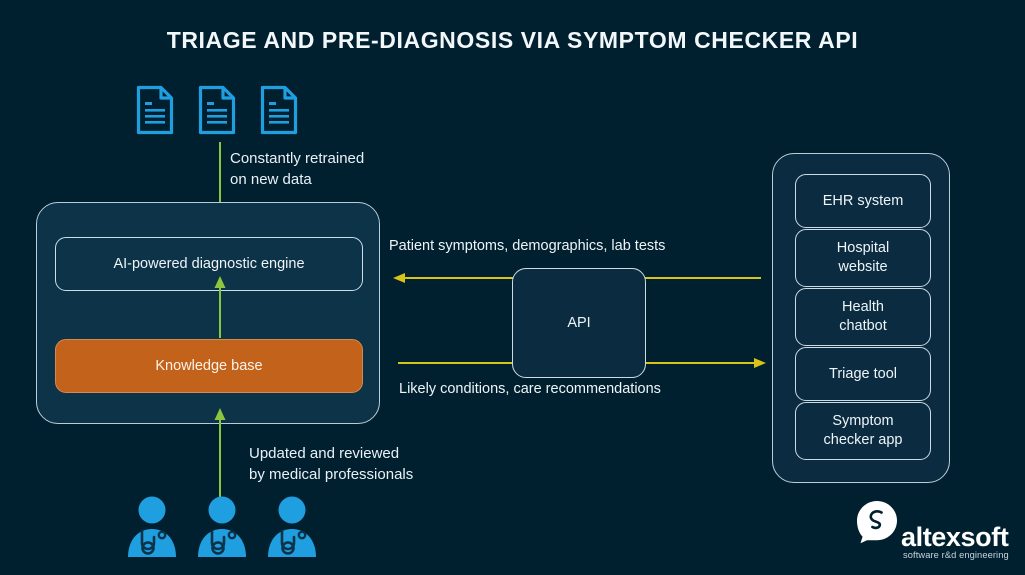 This screenshot has width=1025, height=575. I want to click on system-item-label: Symptom checker app, so click(863, 430).